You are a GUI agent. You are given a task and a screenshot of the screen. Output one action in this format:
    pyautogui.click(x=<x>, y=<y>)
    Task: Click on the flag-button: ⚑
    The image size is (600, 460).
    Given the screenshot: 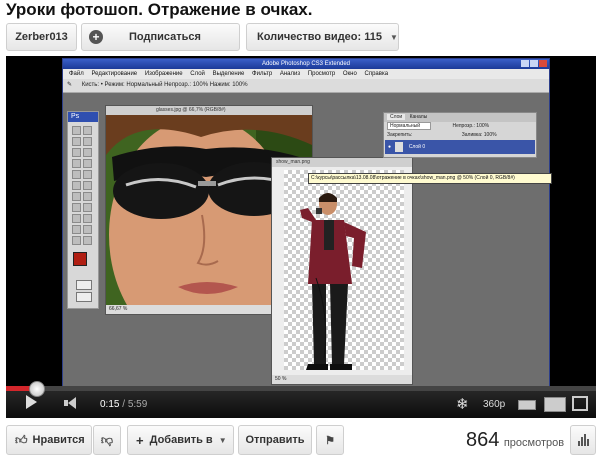 What is the action you would take?
    pyautogui.click(x=330, y=440)
    